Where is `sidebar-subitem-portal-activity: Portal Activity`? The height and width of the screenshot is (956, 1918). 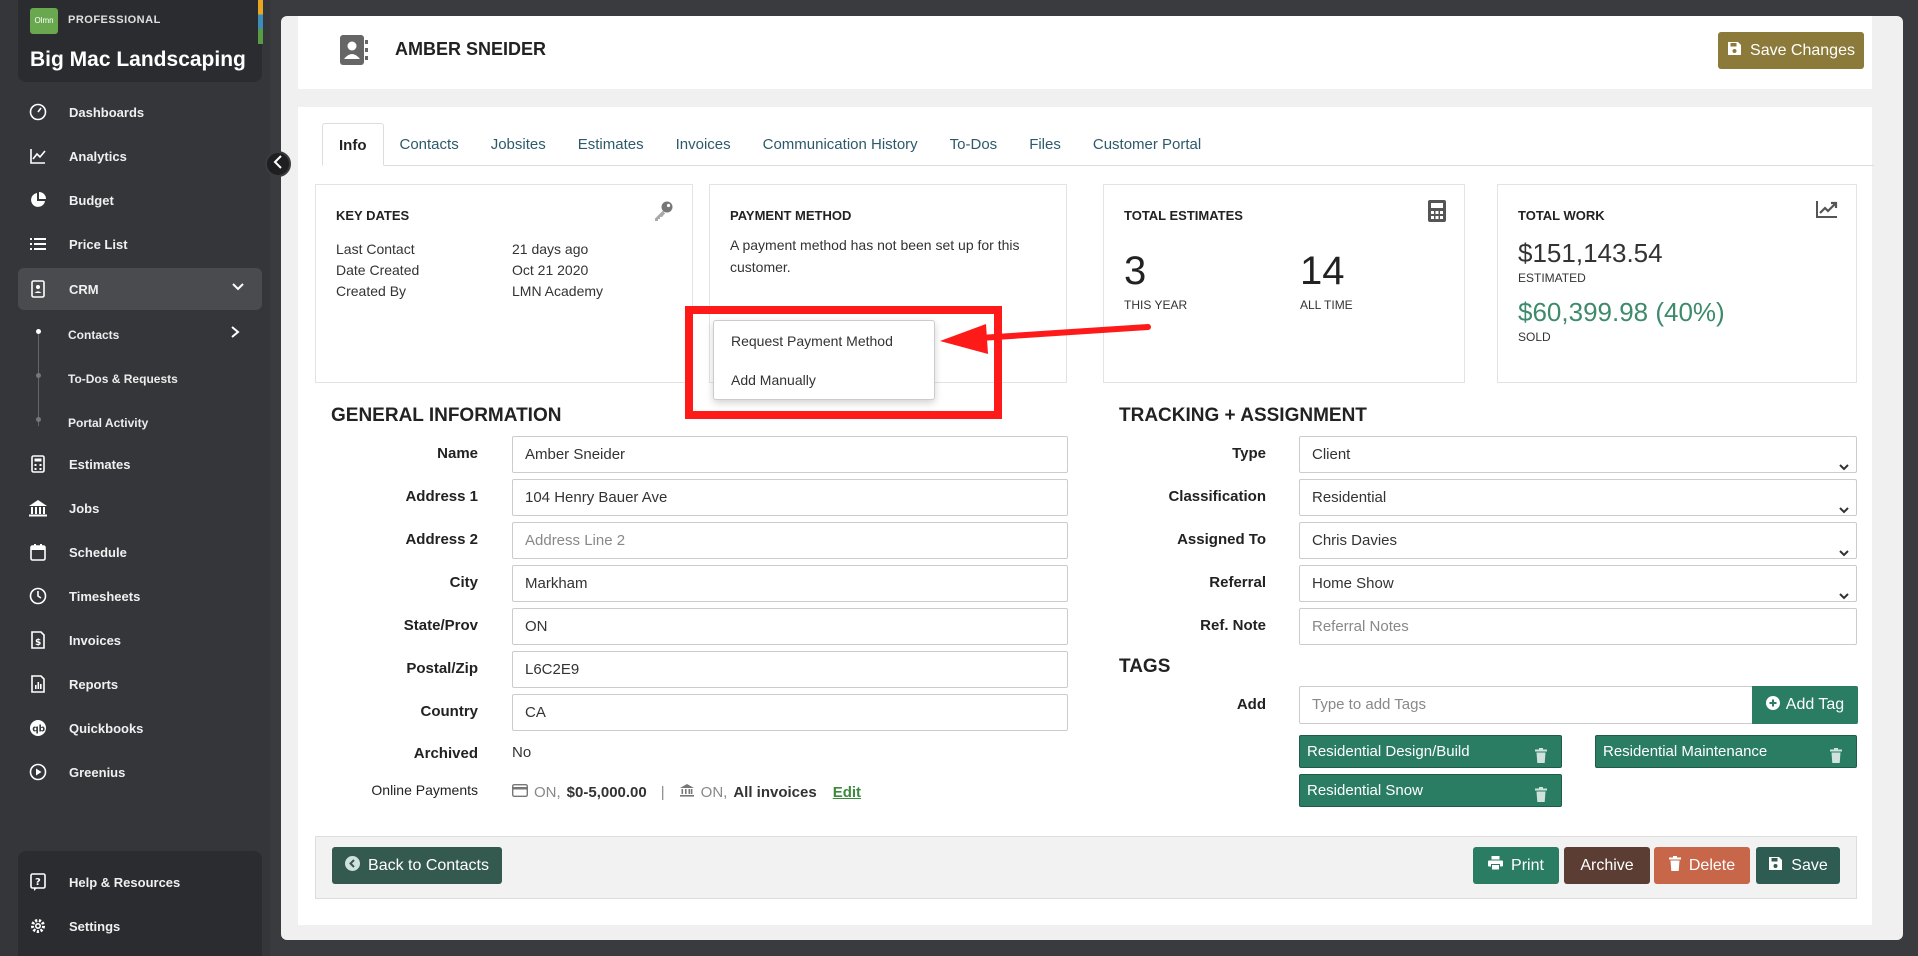
sidebar-subitem-portal-activity: Portal Activity is located at coordinates (108, 423).